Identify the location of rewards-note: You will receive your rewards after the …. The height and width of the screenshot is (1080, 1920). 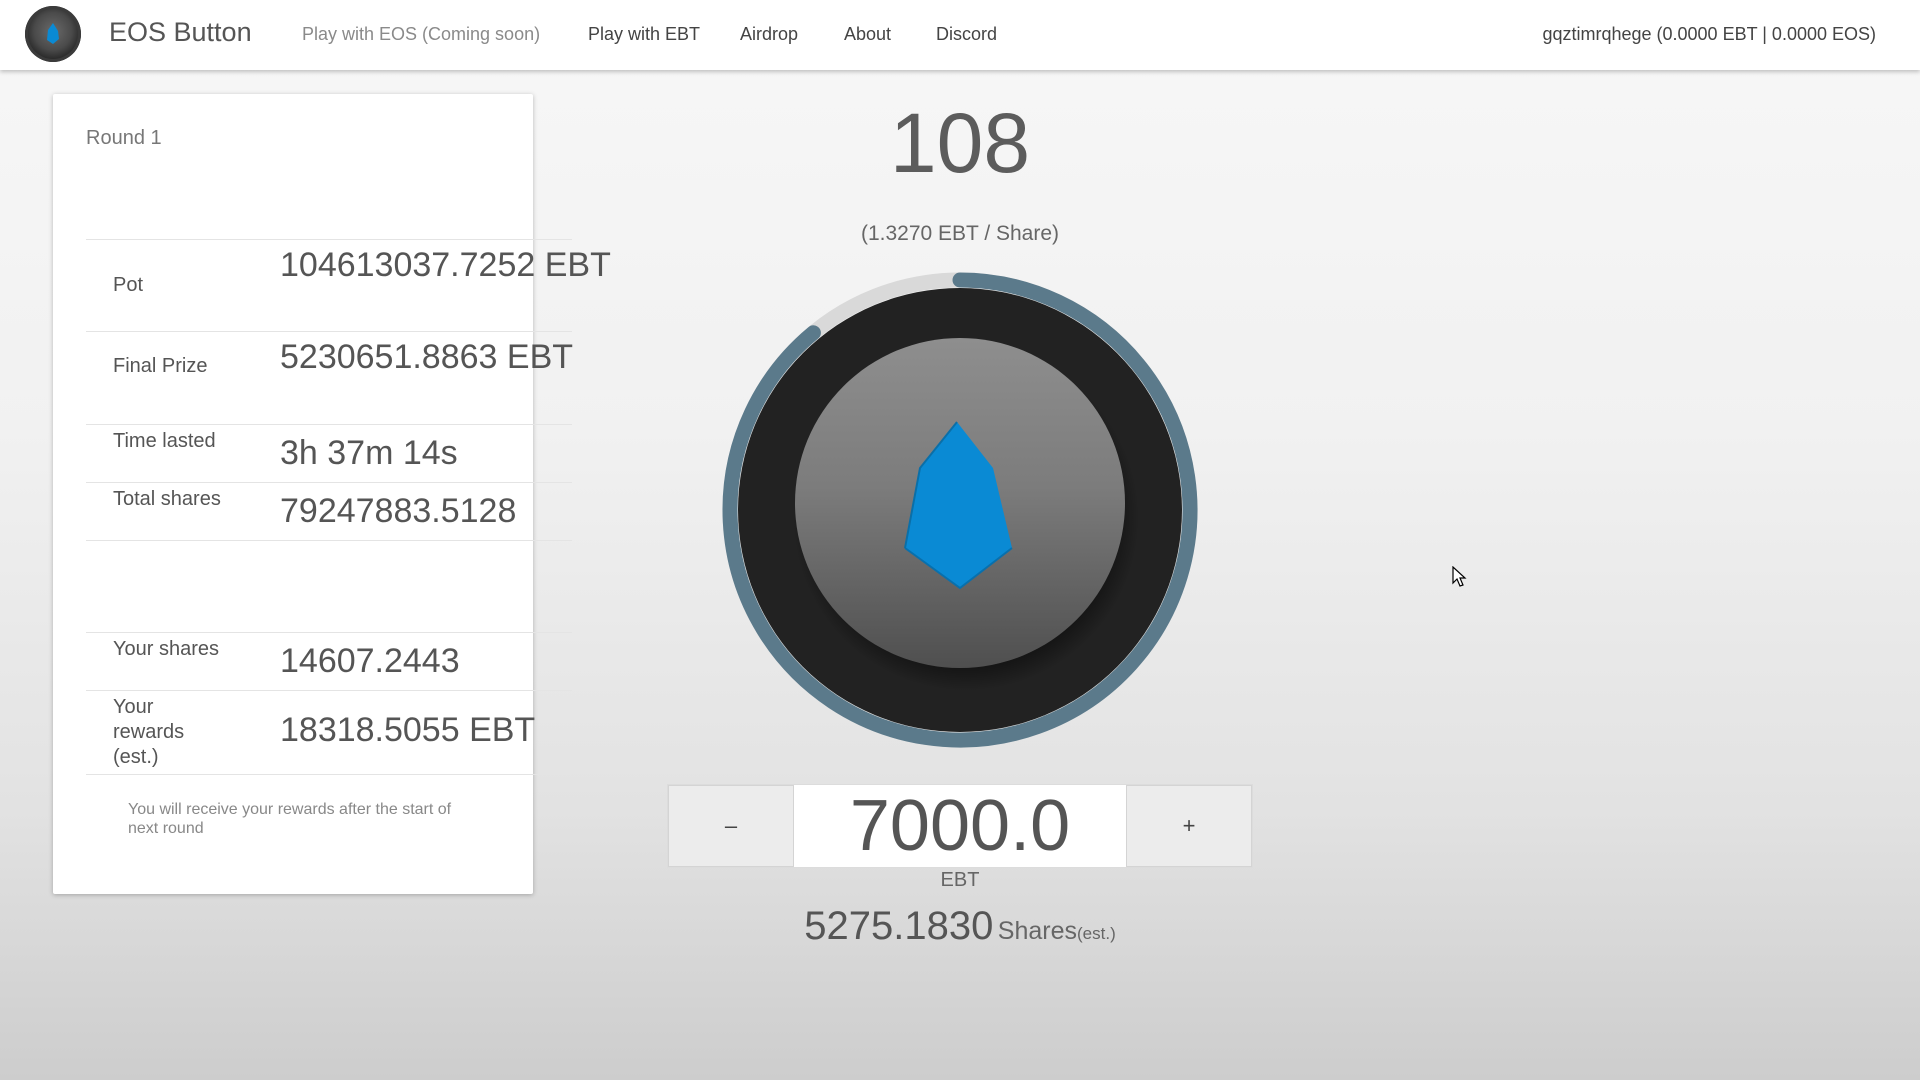
(290, 819).